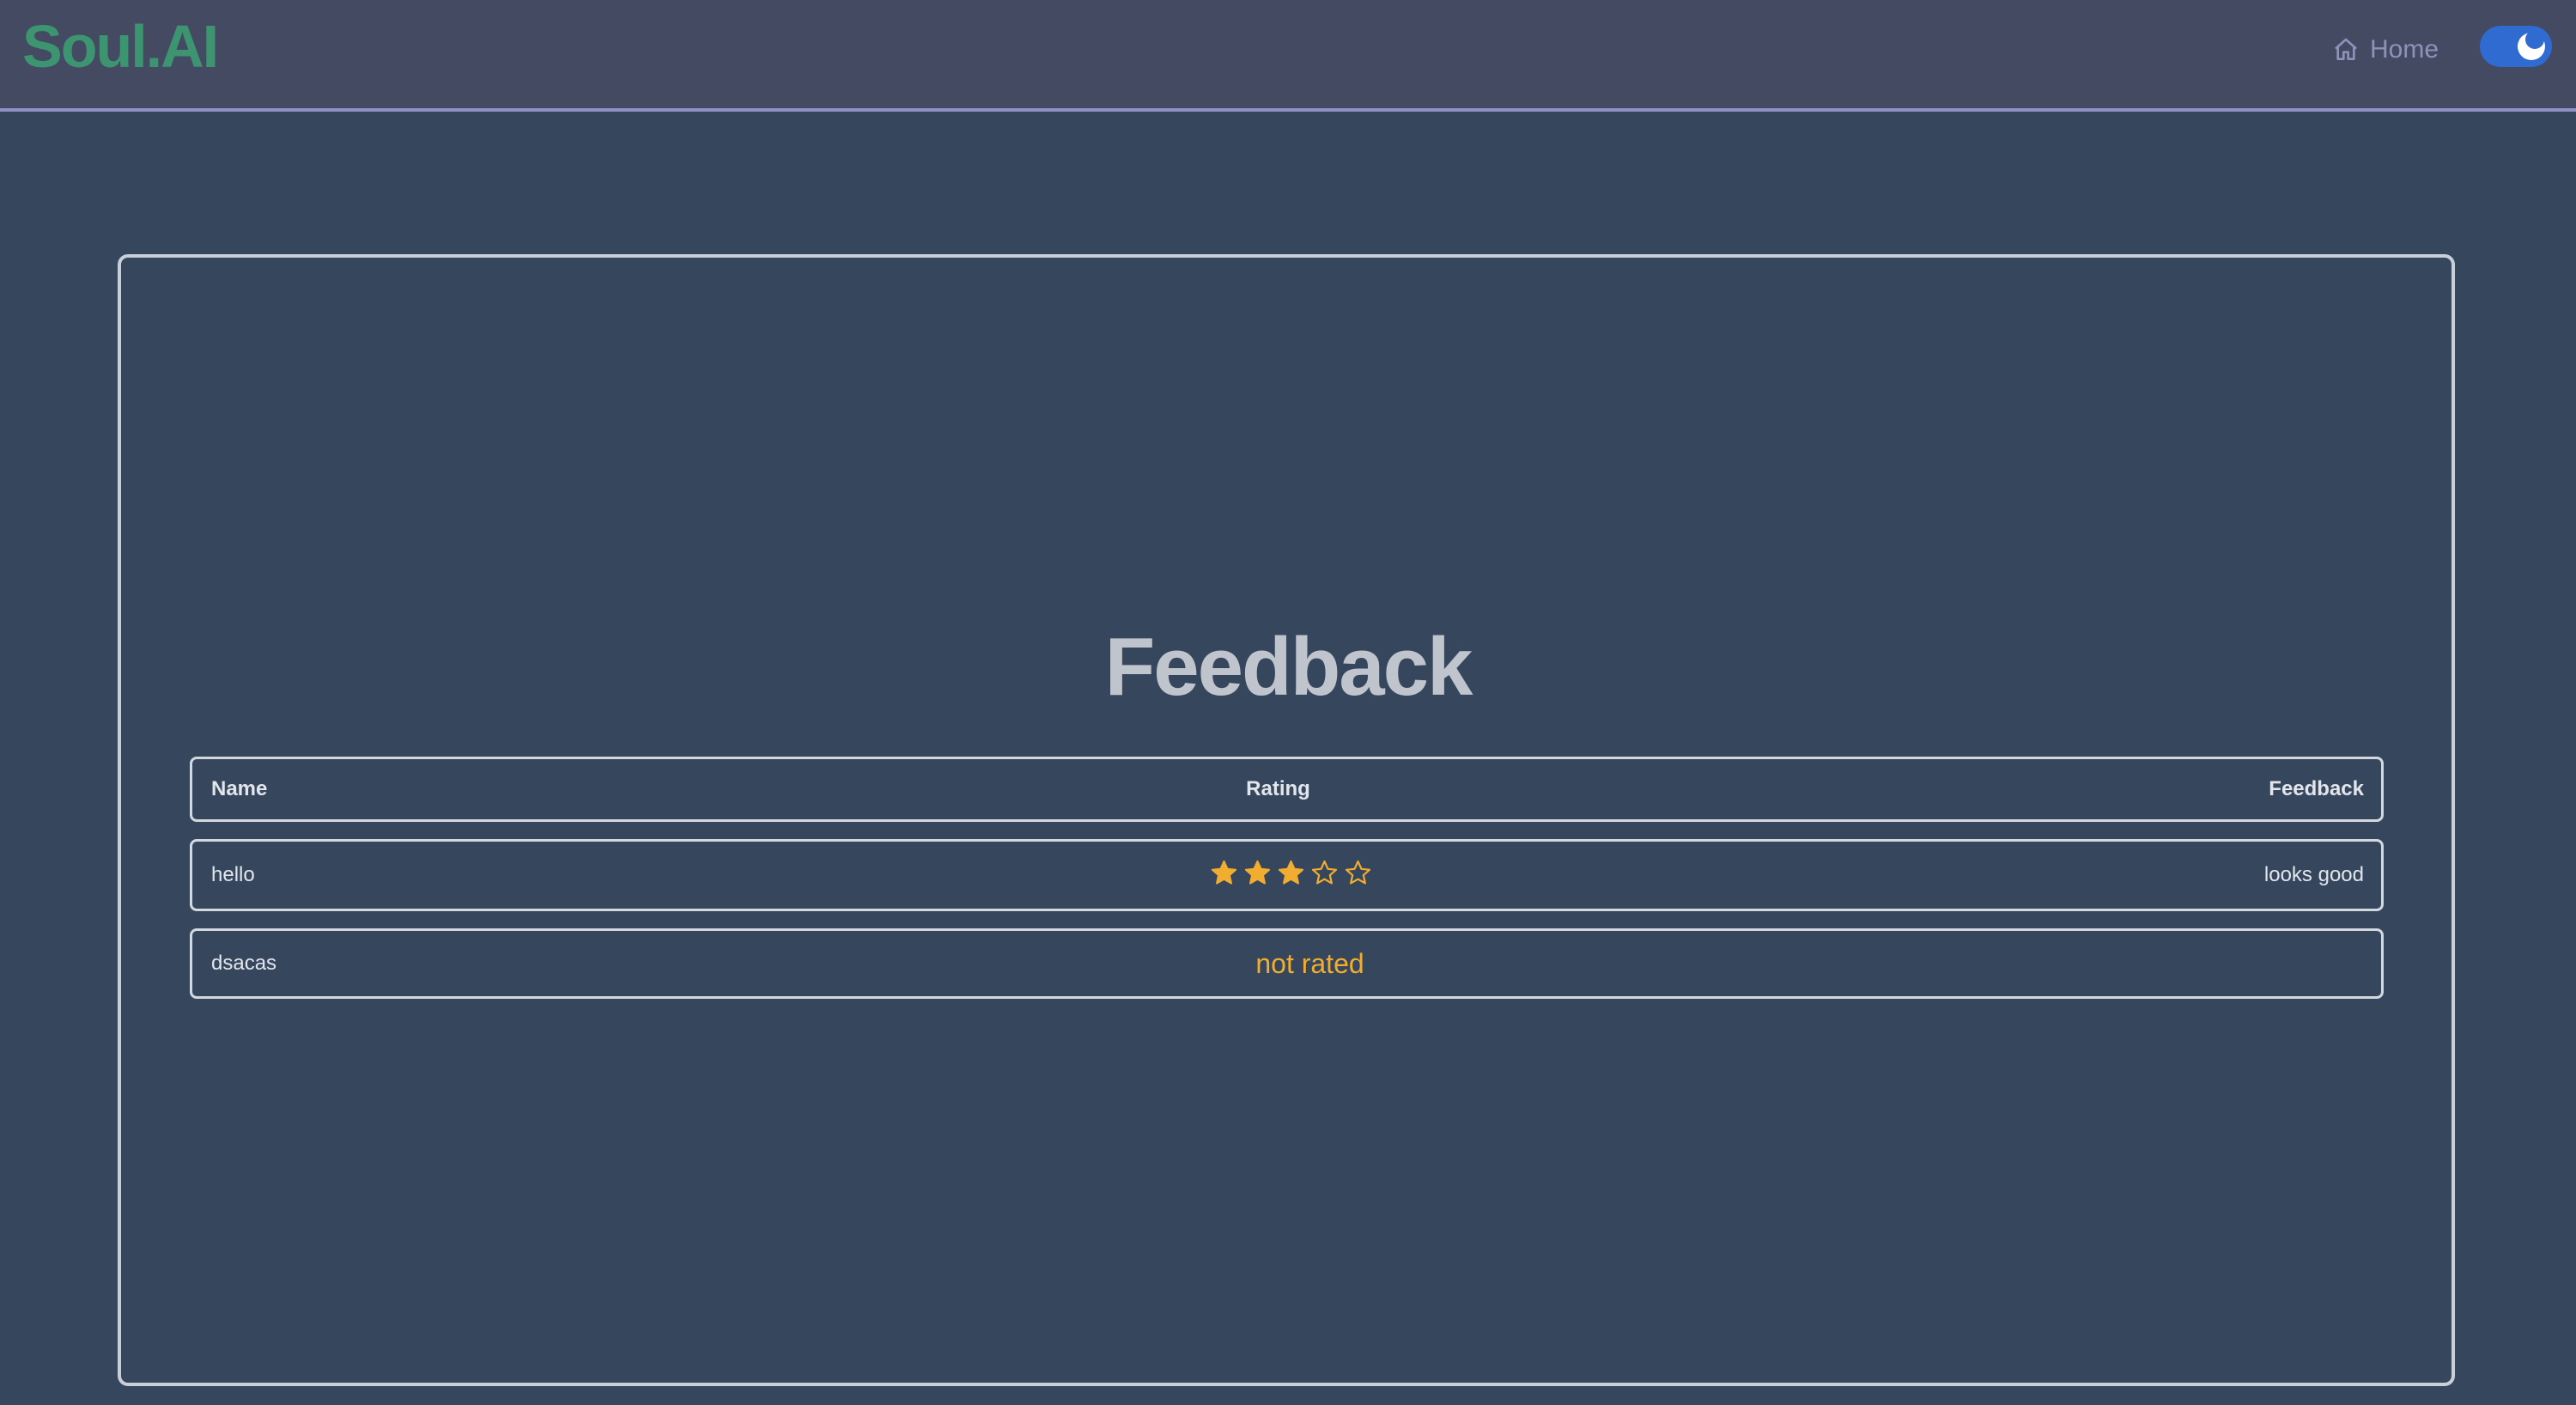 This screenshot has height=1405, width=2576. I want to click on table-row: hello looks good, so click(1287, 875).